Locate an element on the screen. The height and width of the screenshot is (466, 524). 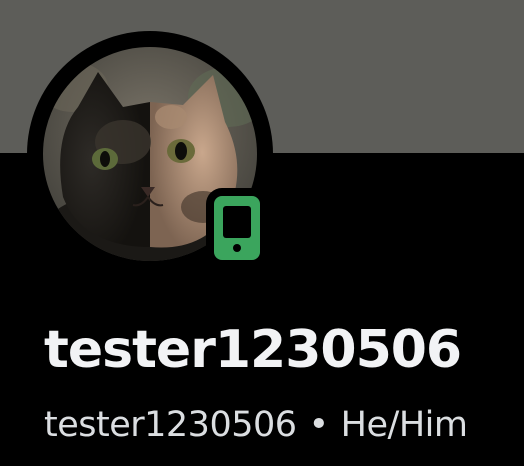
status-badge is located at coordinates (237, 228).